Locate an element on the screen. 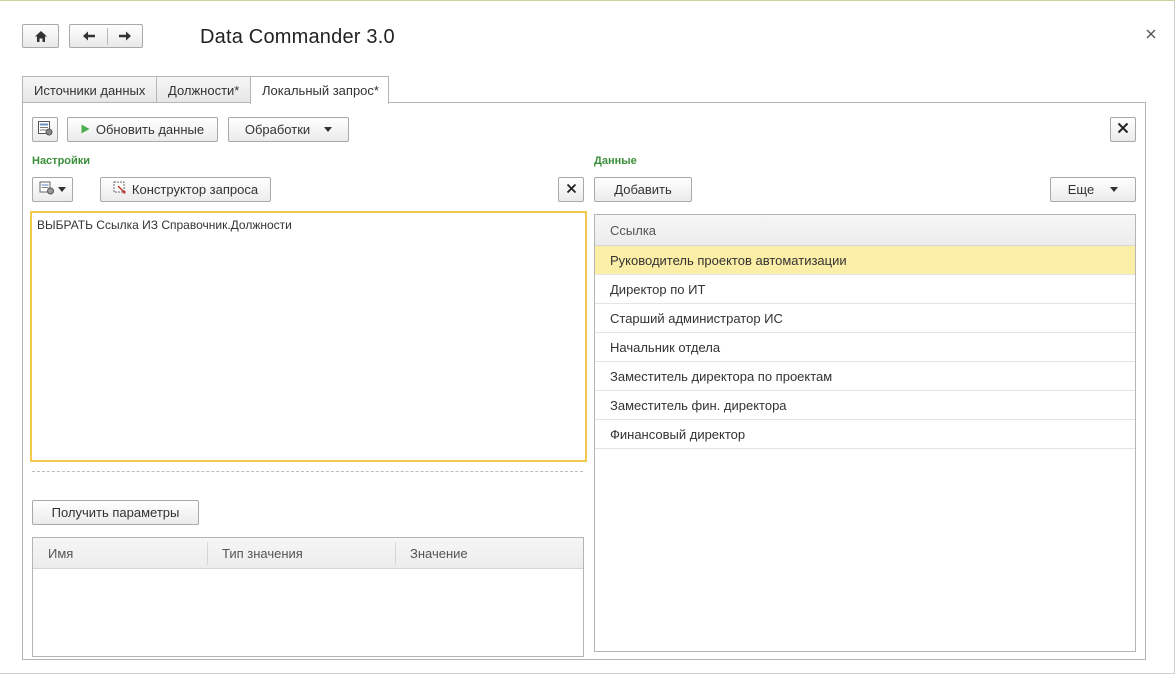  tab-positions: Должности* is located at coordinates (203, 89).